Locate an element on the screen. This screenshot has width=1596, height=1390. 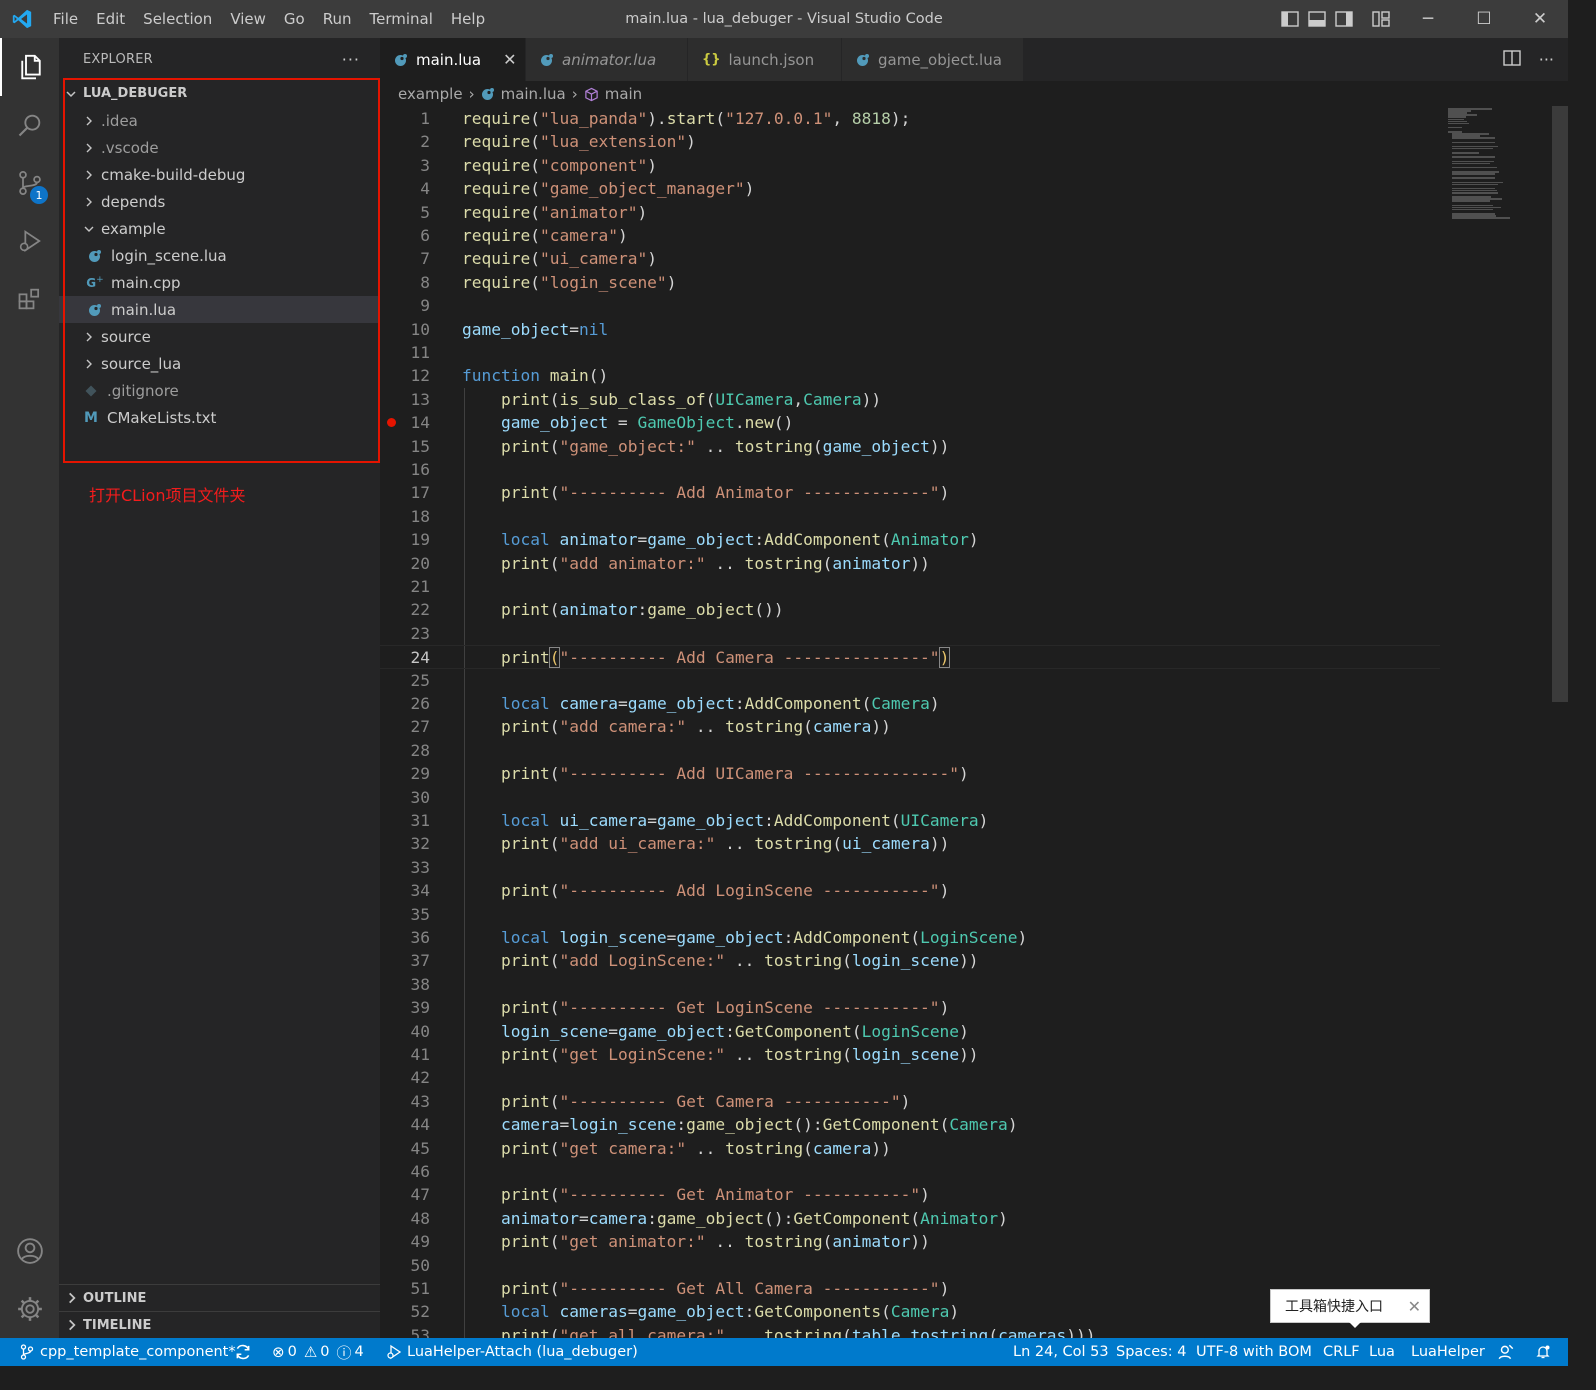
tab-animator-lua: animator.lua is located at coordinates (607, 59).